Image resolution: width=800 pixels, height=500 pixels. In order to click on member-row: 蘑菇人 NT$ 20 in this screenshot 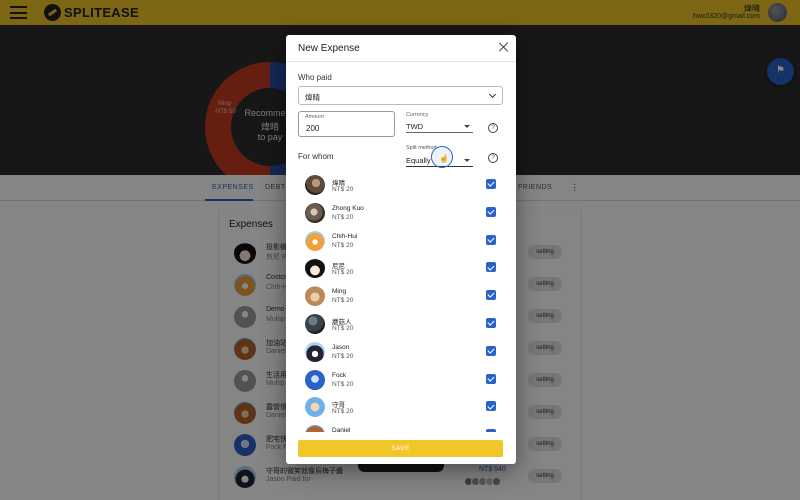, I will do `click(401, 325)`.